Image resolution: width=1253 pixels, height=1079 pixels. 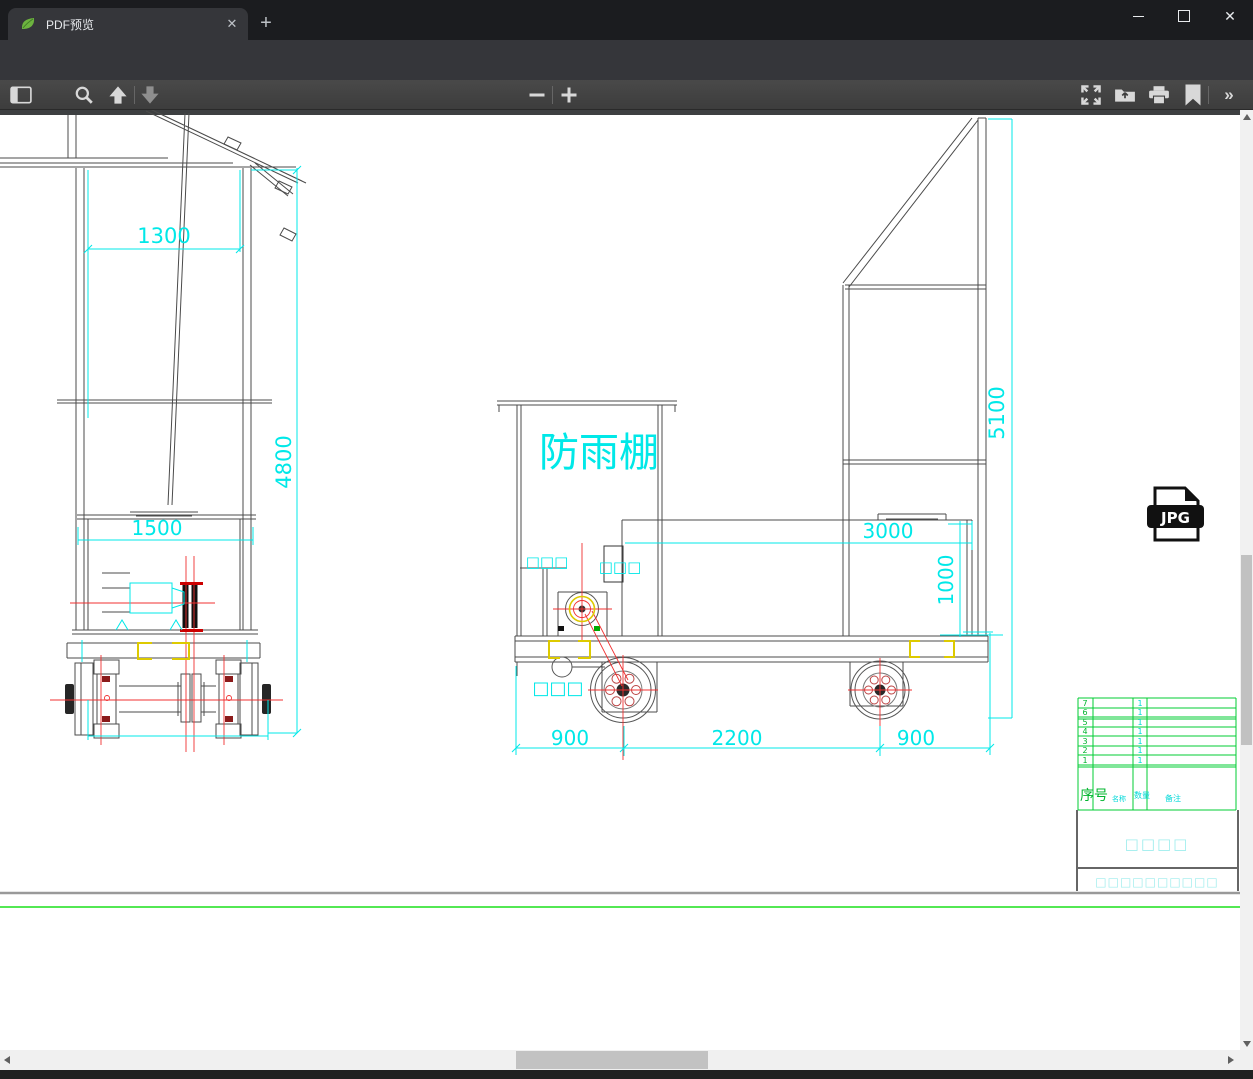 I want to click on dim-5100: 5100, so click(x=997, y=412).